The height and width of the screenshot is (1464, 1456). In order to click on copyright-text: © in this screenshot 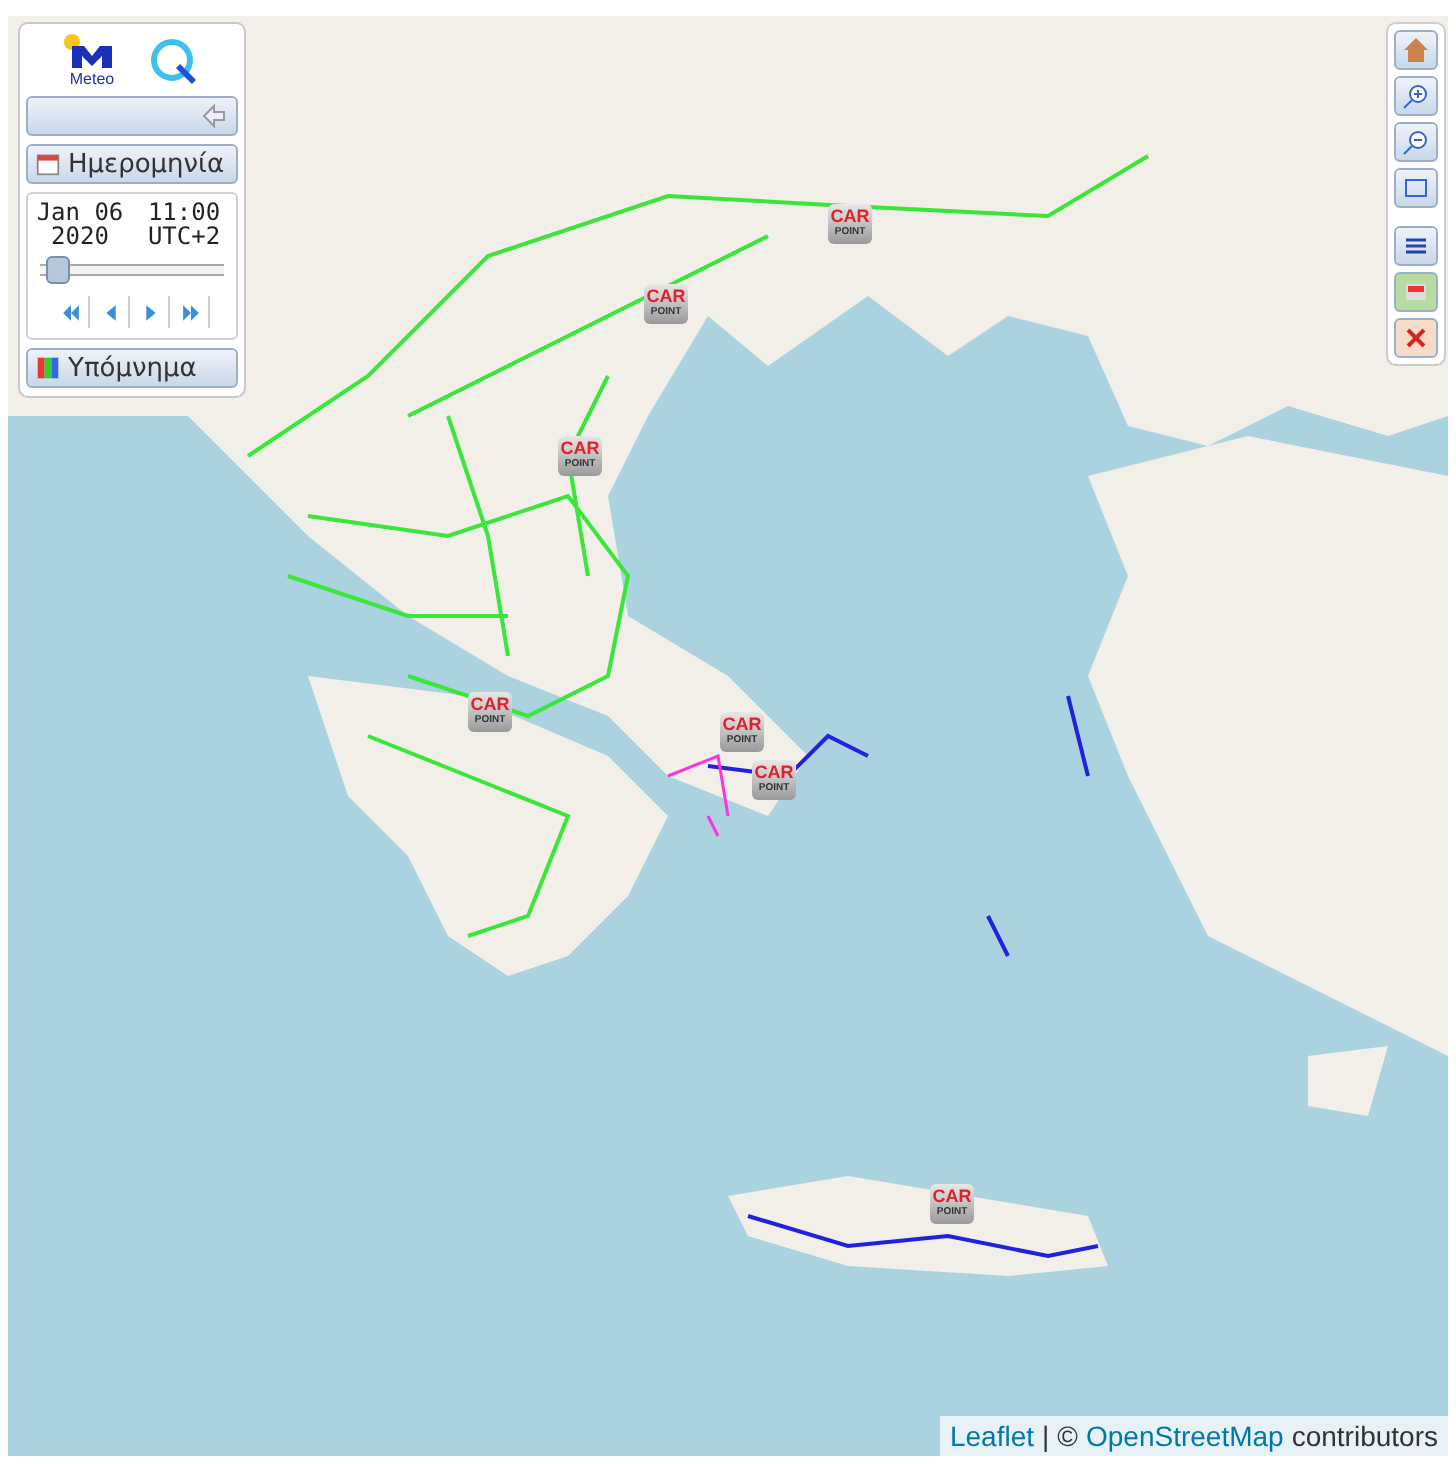, I will do `click(1067, 1436)`.